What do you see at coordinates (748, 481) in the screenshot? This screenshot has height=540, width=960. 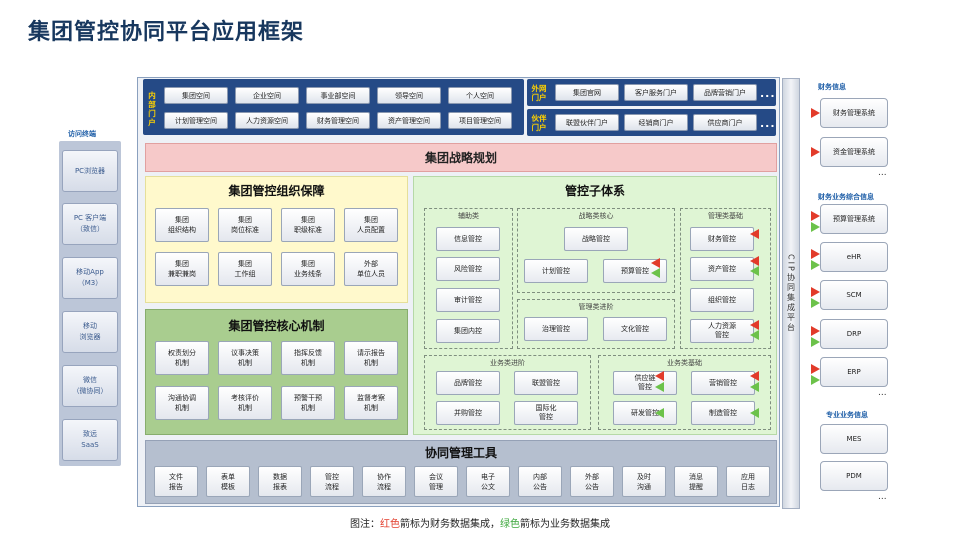 I see `tool-item: 应用 日志` at bounding box center [748, 481].